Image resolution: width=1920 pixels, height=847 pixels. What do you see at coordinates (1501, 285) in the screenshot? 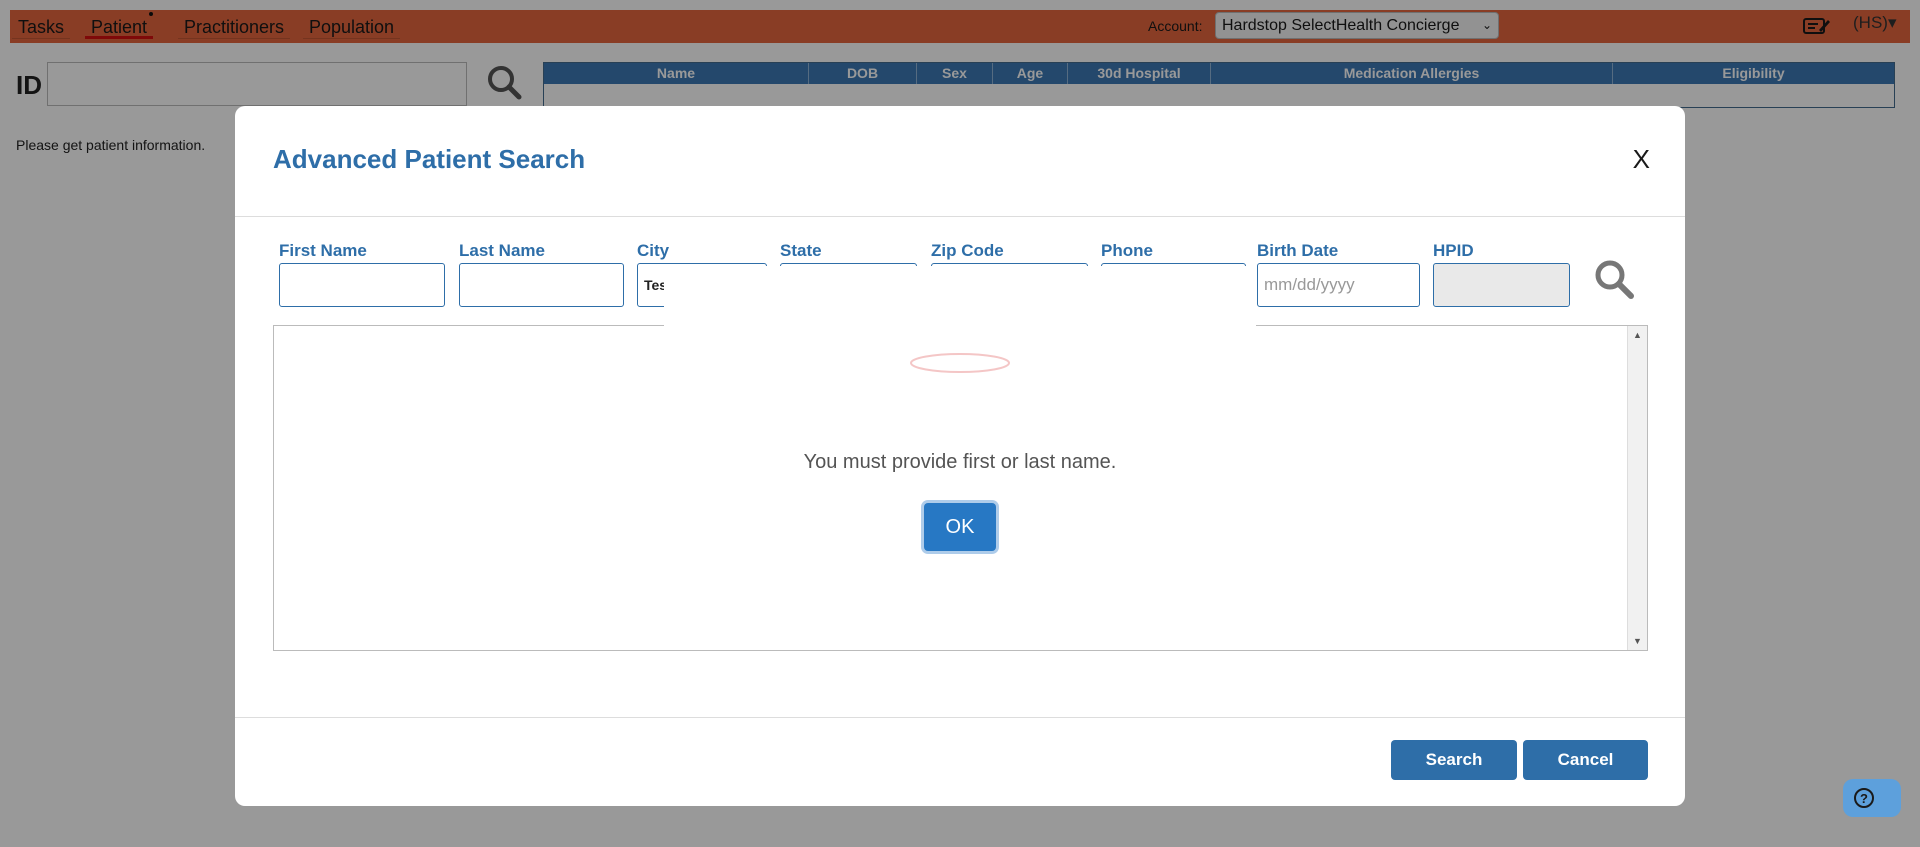
I see `hpid-input` at bounding box center [1501, 285].